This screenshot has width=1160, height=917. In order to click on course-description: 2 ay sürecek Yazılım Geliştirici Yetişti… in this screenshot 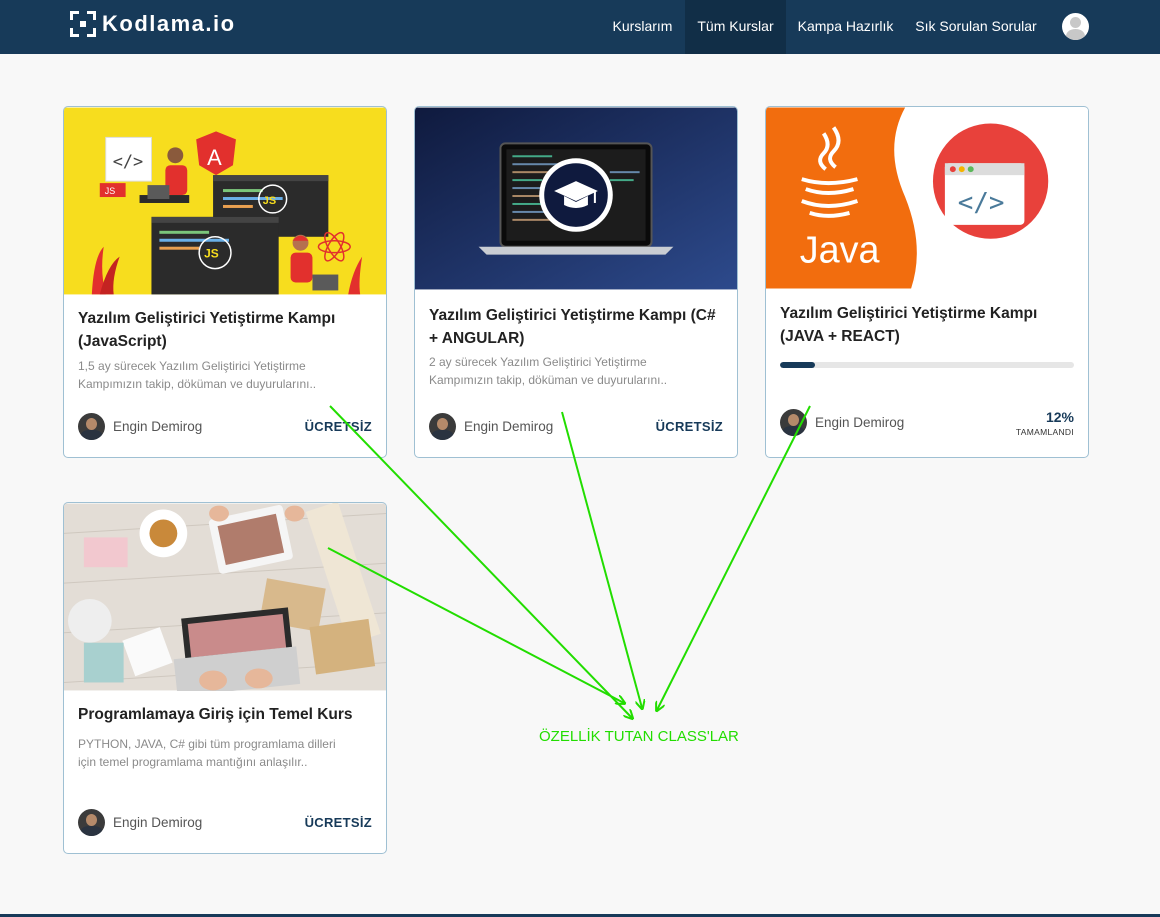, I will do `click(548, 371)`.